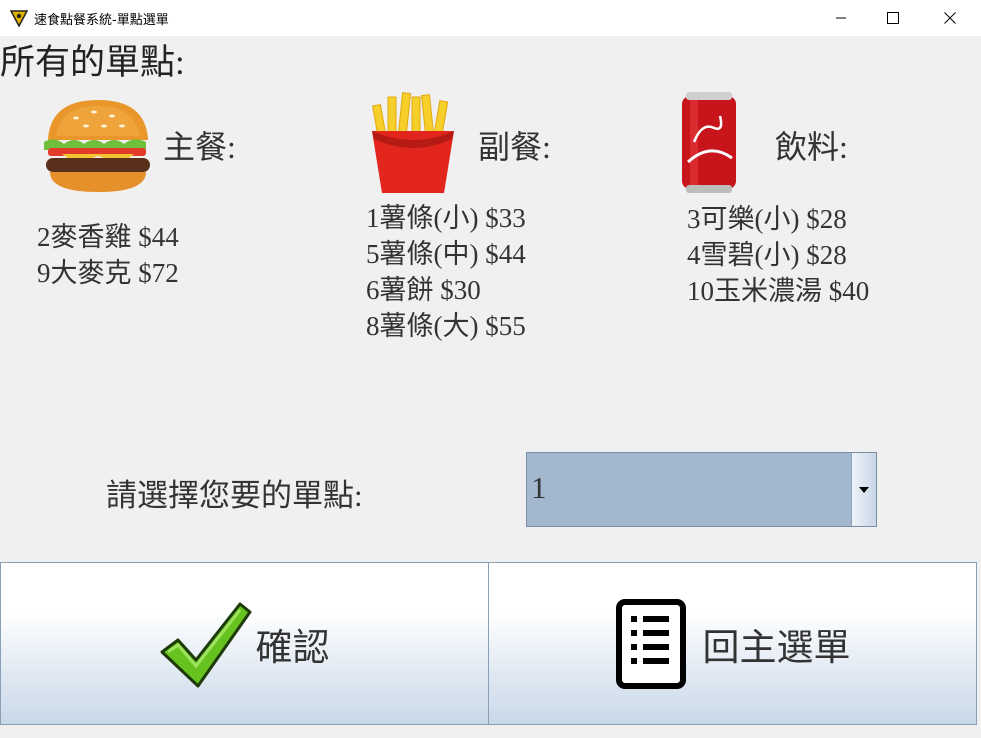  Describe the element at coordinates (709, 142) in the screenshot. I see `cola-can-icon` at that location.